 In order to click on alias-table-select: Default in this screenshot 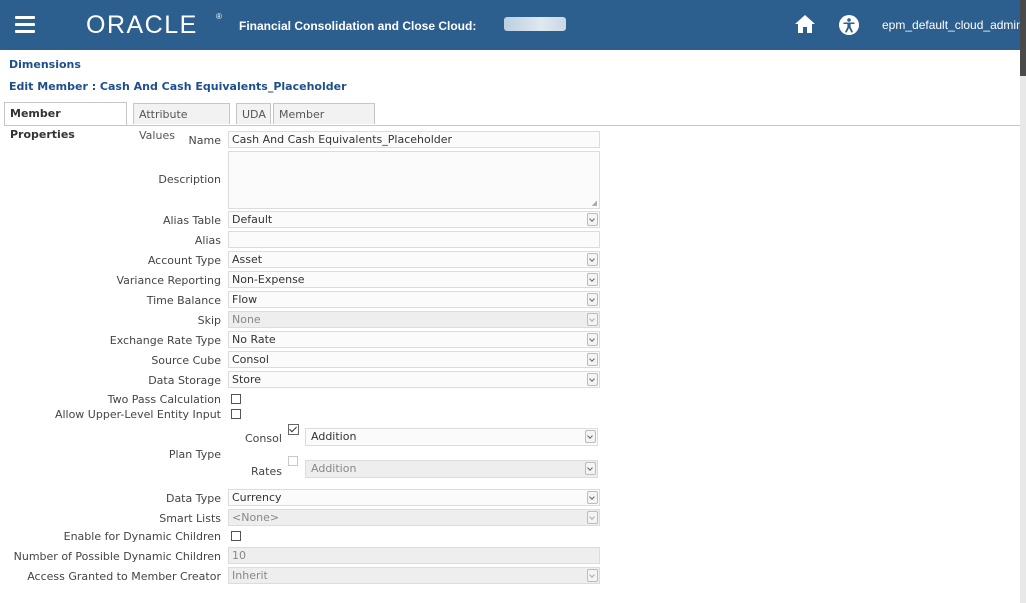, I will do `click(414, 219)`.